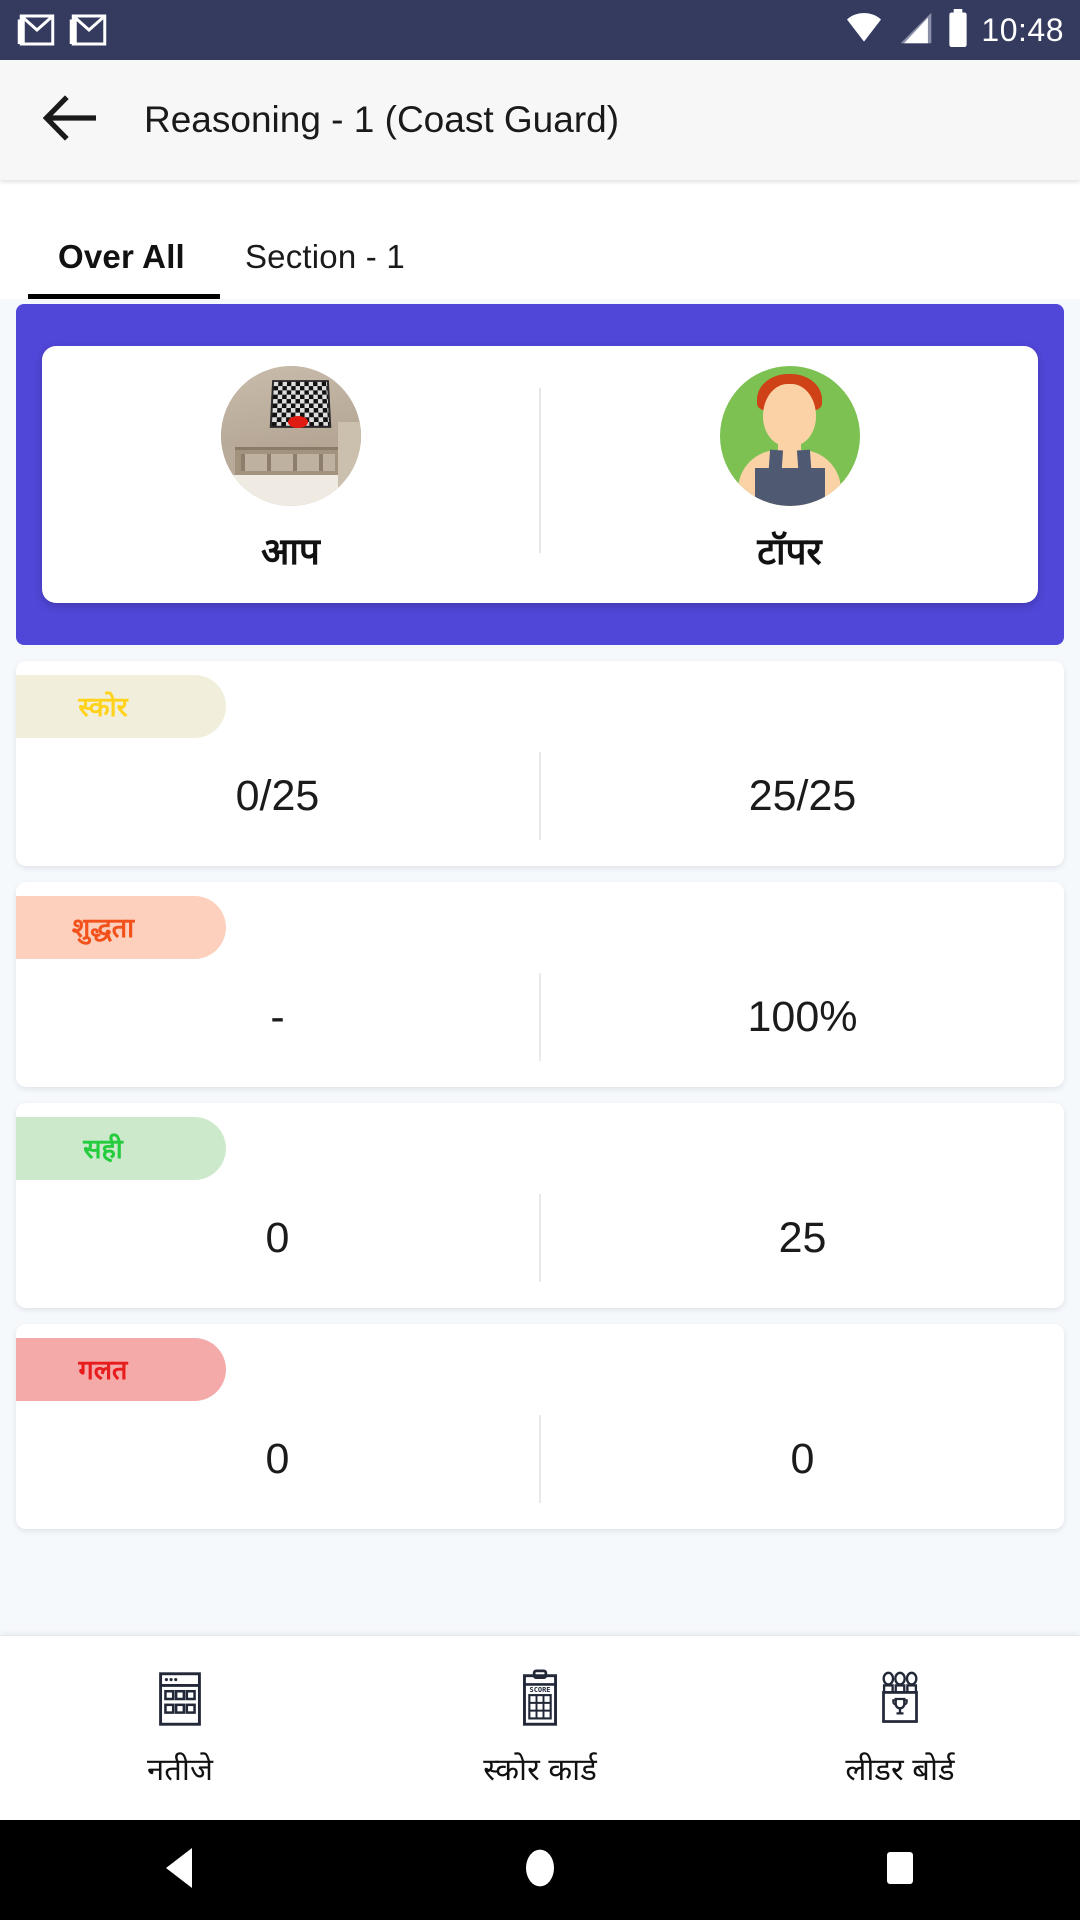 The height and width of the screenshot is (1920, 1080). What do you see at coordinates (290, 551) in the screenshot?
I see `you-label: आप` at bounding box center [290, 551].